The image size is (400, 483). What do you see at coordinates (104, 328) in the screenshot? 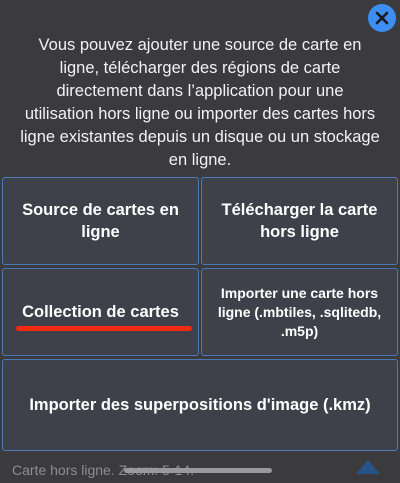
I see `red-highlight-underline` at bounding box center [104, 328].